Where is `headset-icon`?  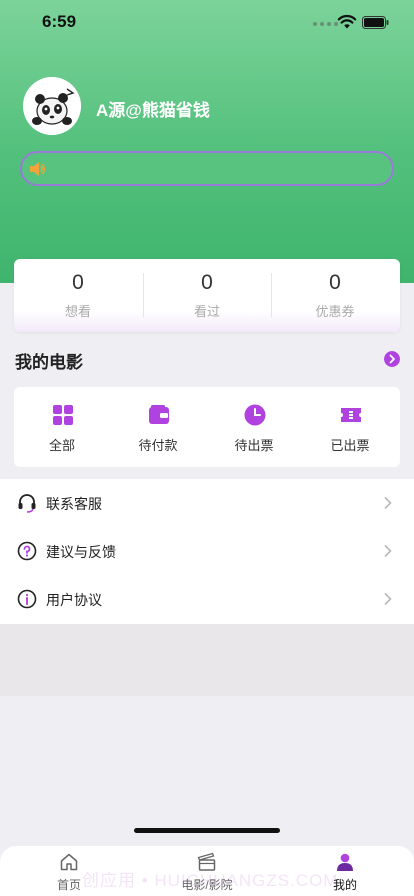 headset-icon is located at coordinates (27, 503).